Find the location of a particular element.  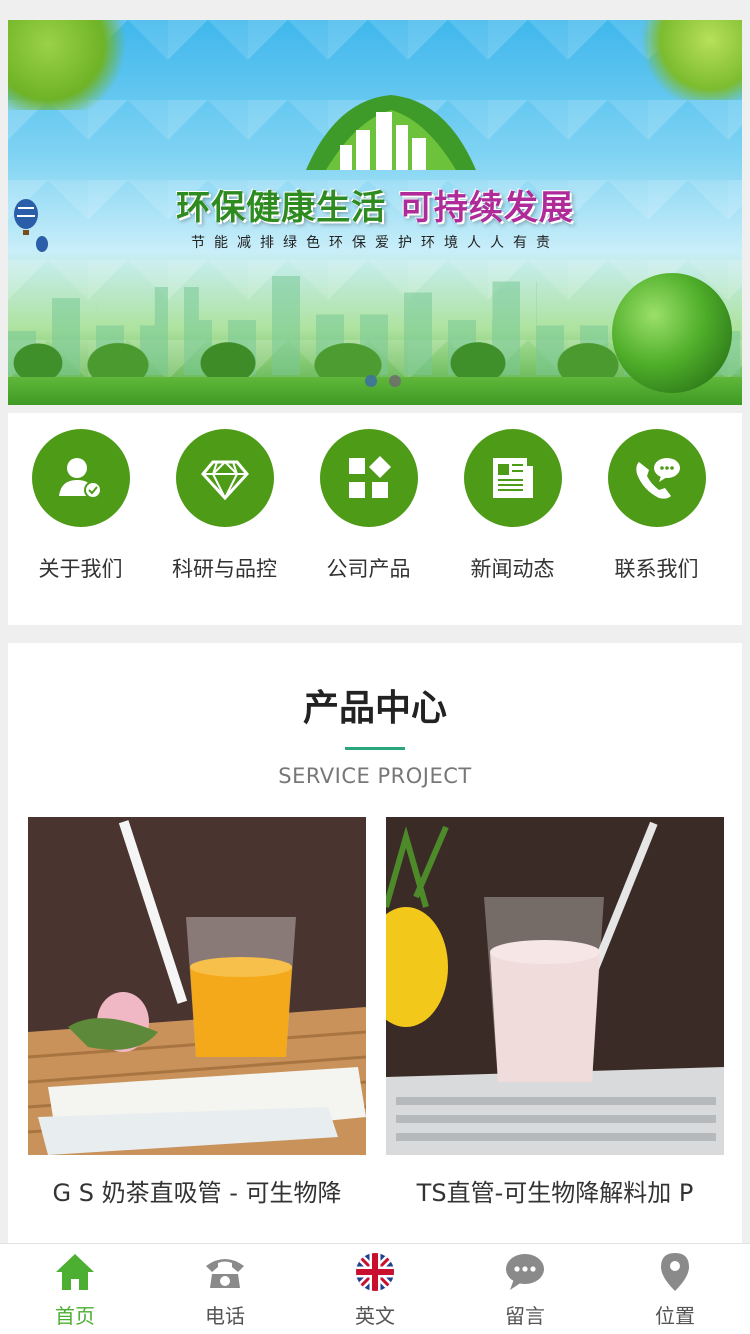

message-bubble-icon is located at coordinates (525, 1272).